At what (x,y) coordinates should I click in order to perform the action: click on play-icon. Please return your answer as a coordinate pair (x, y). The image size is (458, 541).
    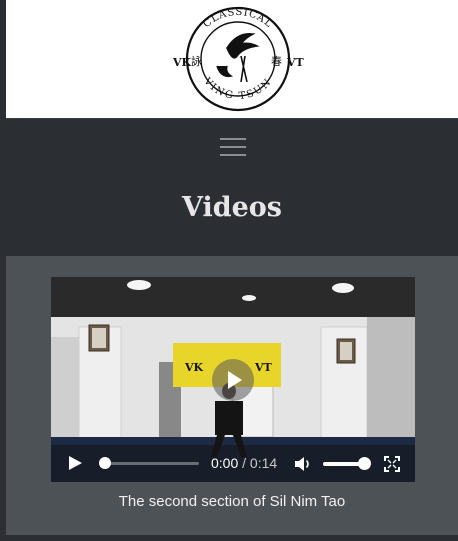
    Looking at the image, I should click on (75, 463).